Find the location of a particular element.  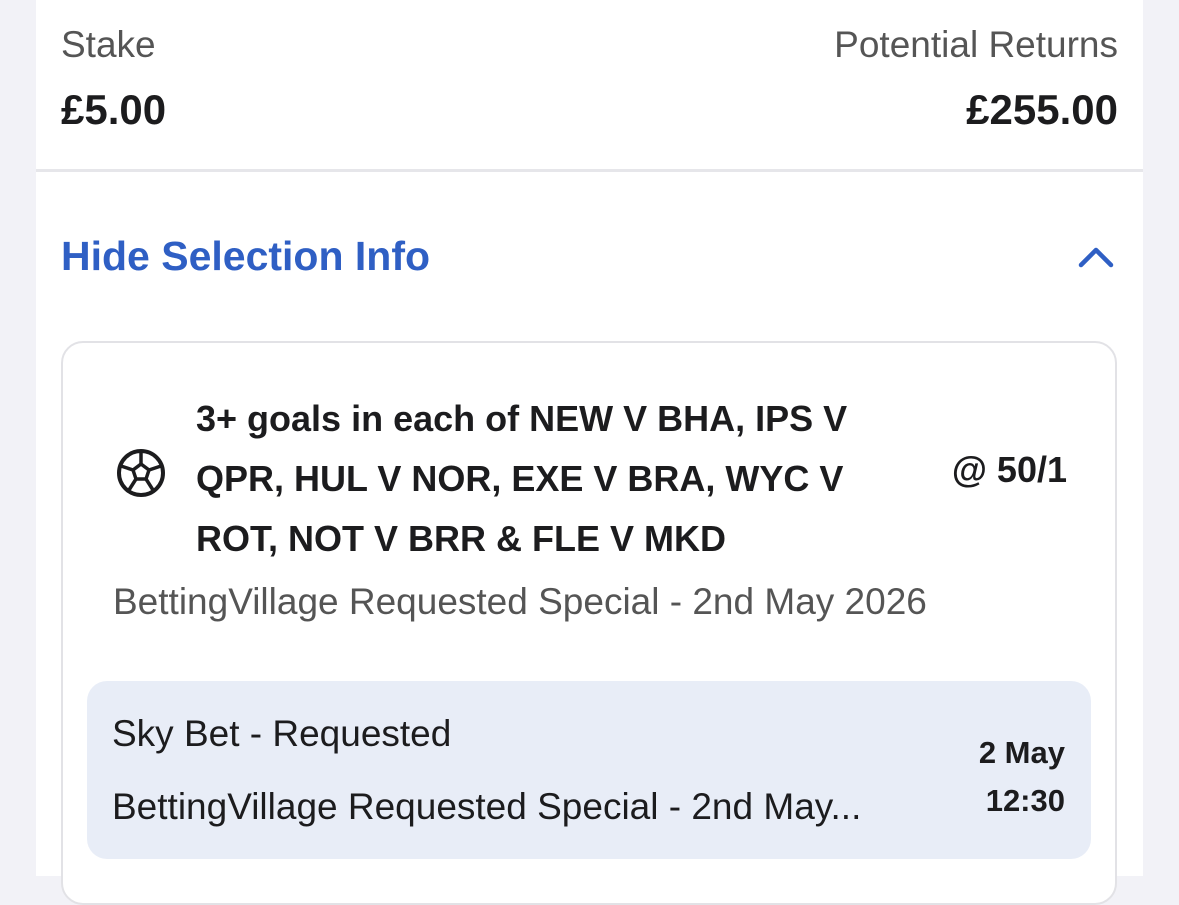

stake-label: Stake is located at coordinates (108, 44).